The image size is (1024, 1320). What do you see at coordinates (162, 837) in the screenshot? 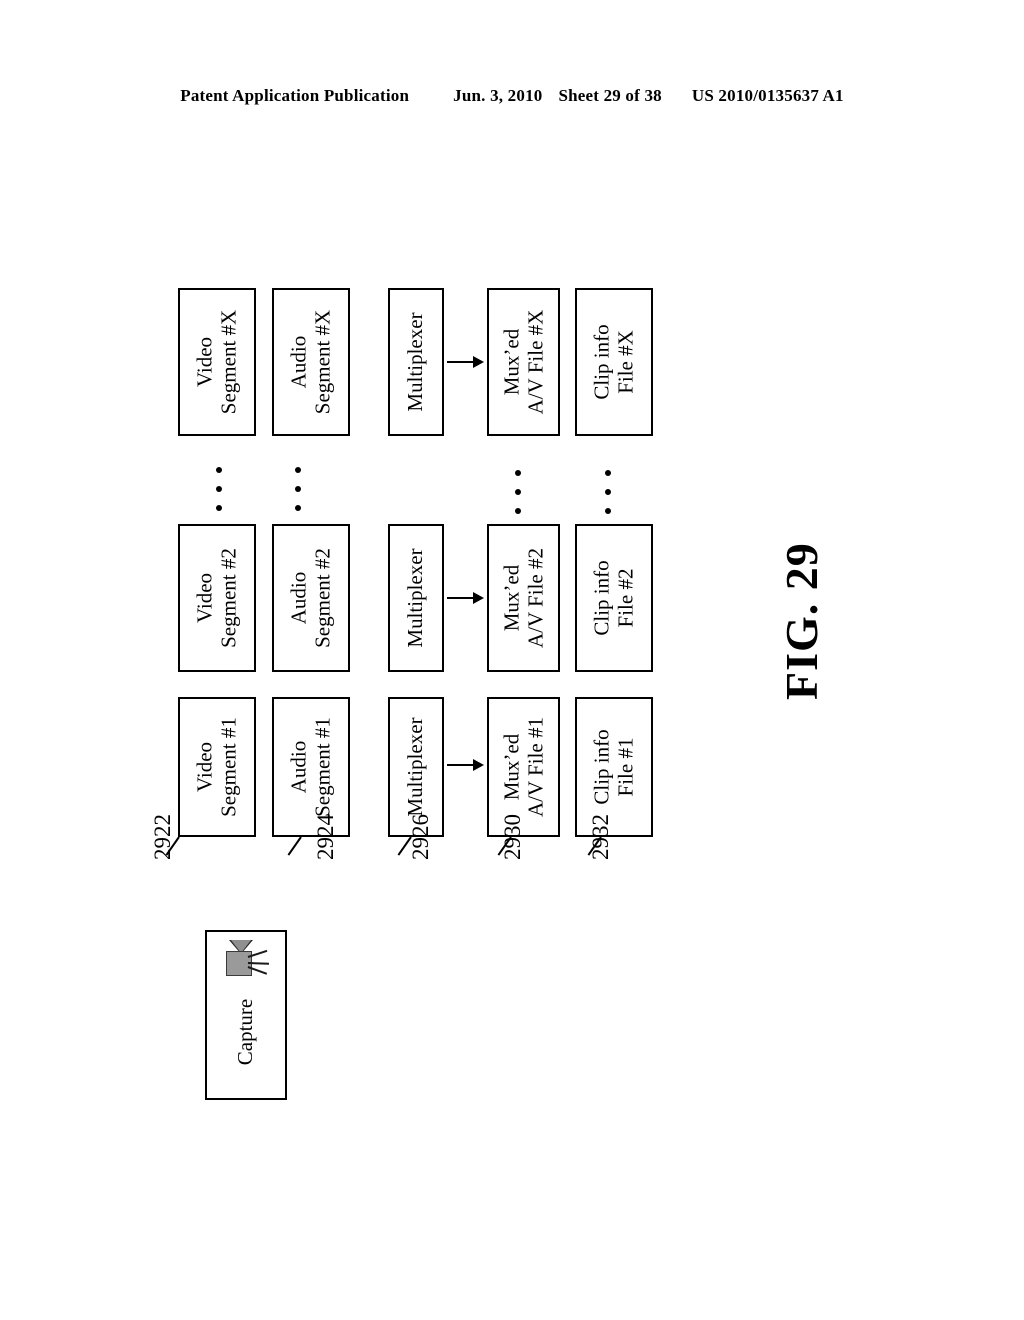
I see `reference-numeral-2922: 2922` at bounding box center [162, 837].